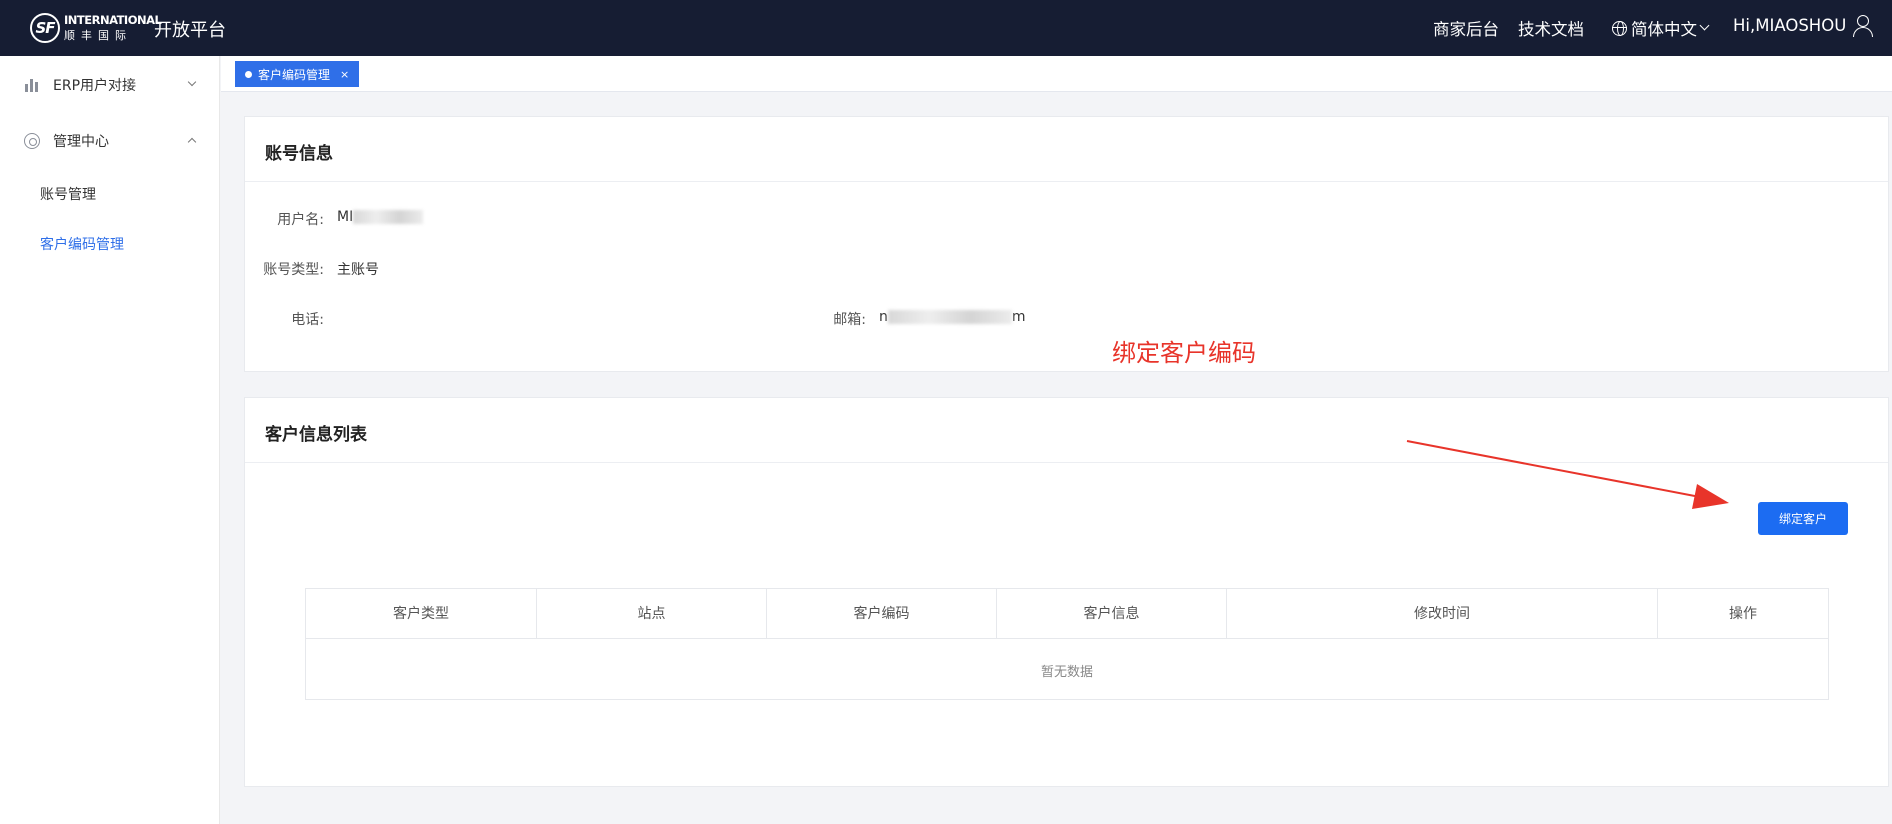 The width and height of the screenshot is (1892, 824). What do you see at coordinates (358, 270) in the screenshot?
I see `account-type-value: 主账号` at bounding box center [358, 270].